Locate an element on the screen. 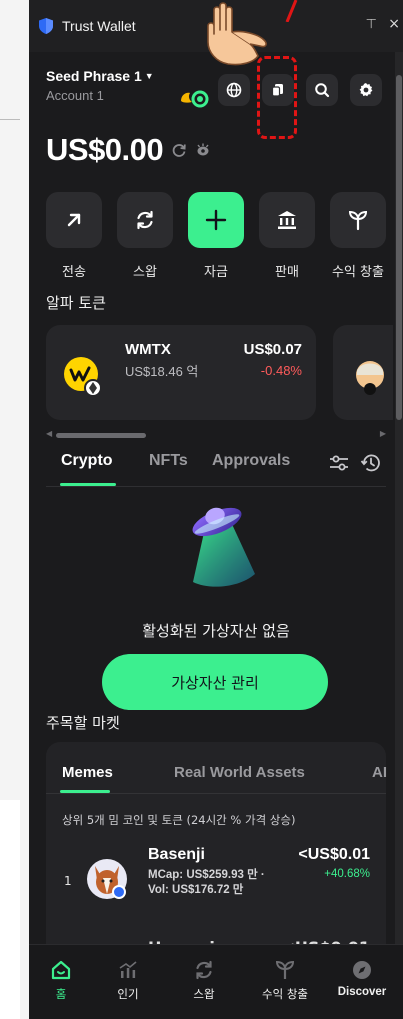 The height and width of the screenshot is (1019, 403). globe-button is located at coordinates (234, 90).